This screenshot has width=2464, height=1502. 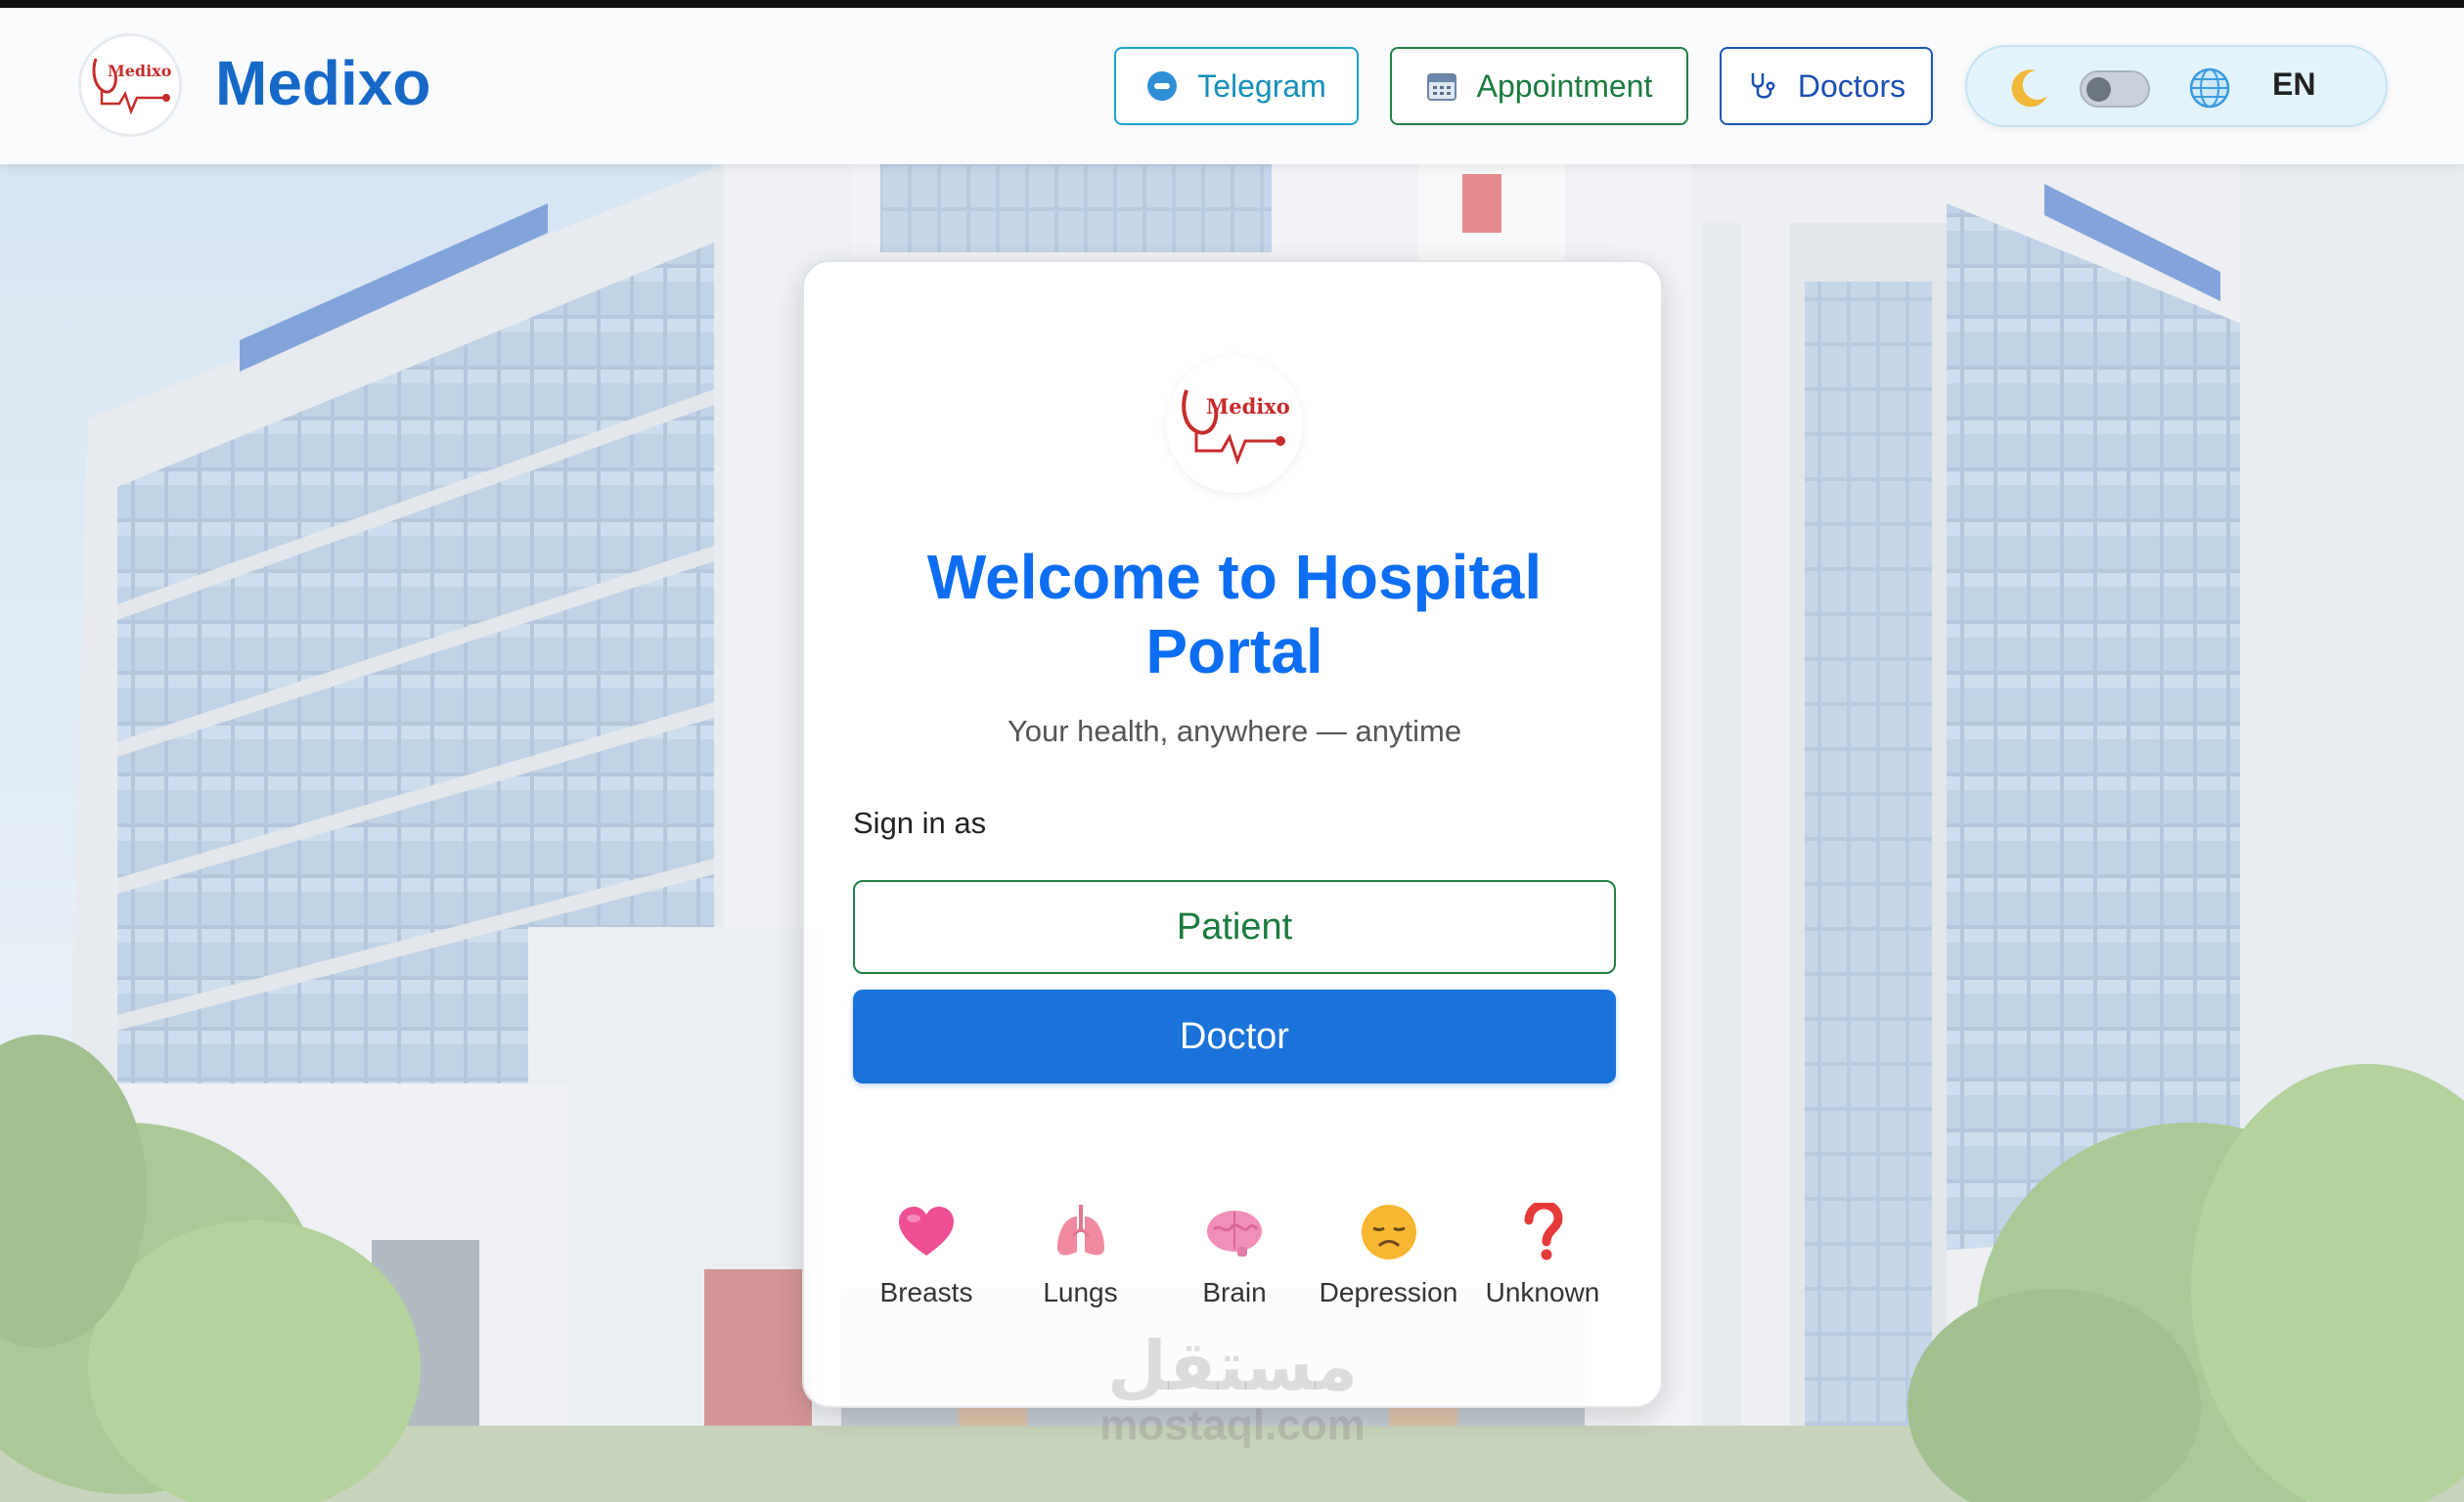 What do you see at coordinates (1564, 85) in the screenshot?
I see `appointment-label: Appointment` at bounding box center [1564, 85].